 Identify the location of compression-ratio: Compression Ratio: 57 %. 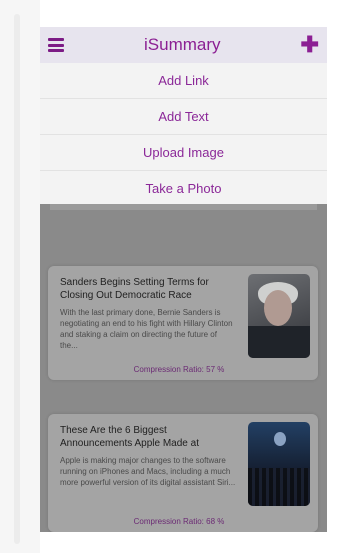
(179, 369).